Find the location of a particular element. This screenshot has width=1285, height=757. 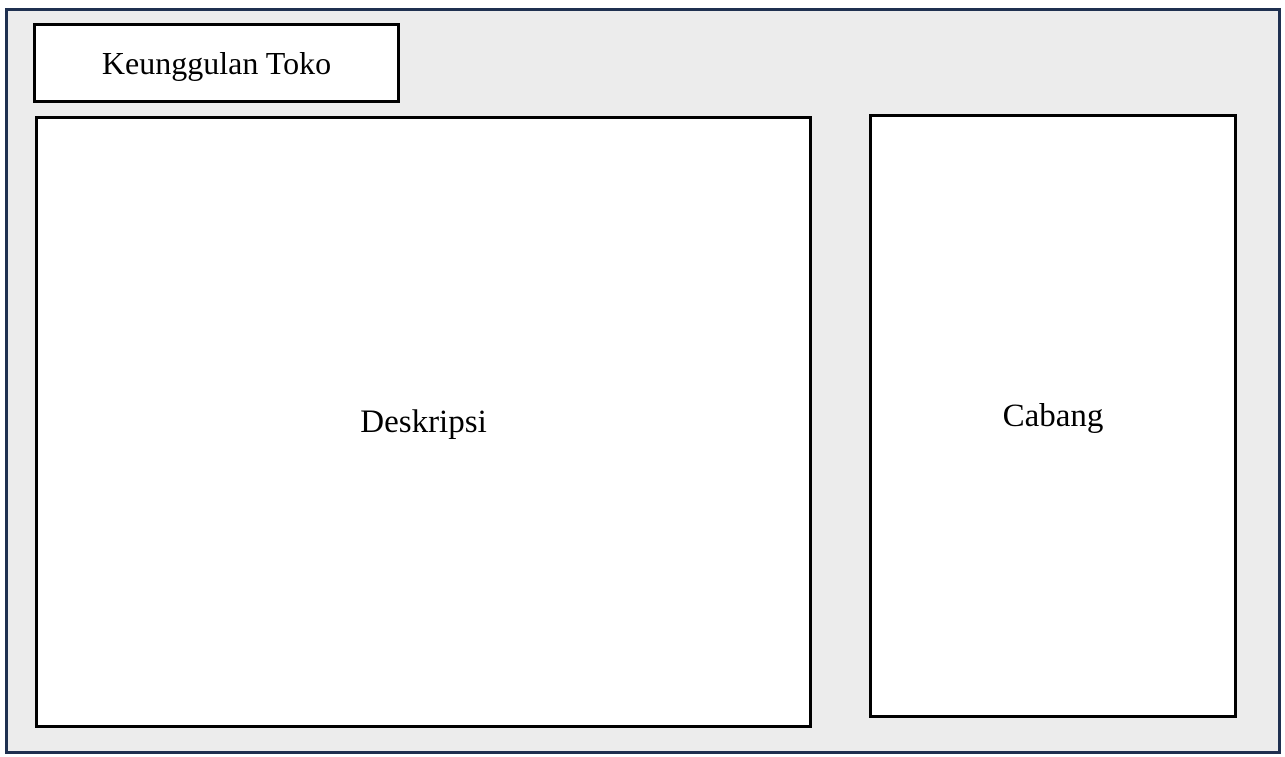

section-title-box: Keunggulan Toko is located at coordinates (216, 63).